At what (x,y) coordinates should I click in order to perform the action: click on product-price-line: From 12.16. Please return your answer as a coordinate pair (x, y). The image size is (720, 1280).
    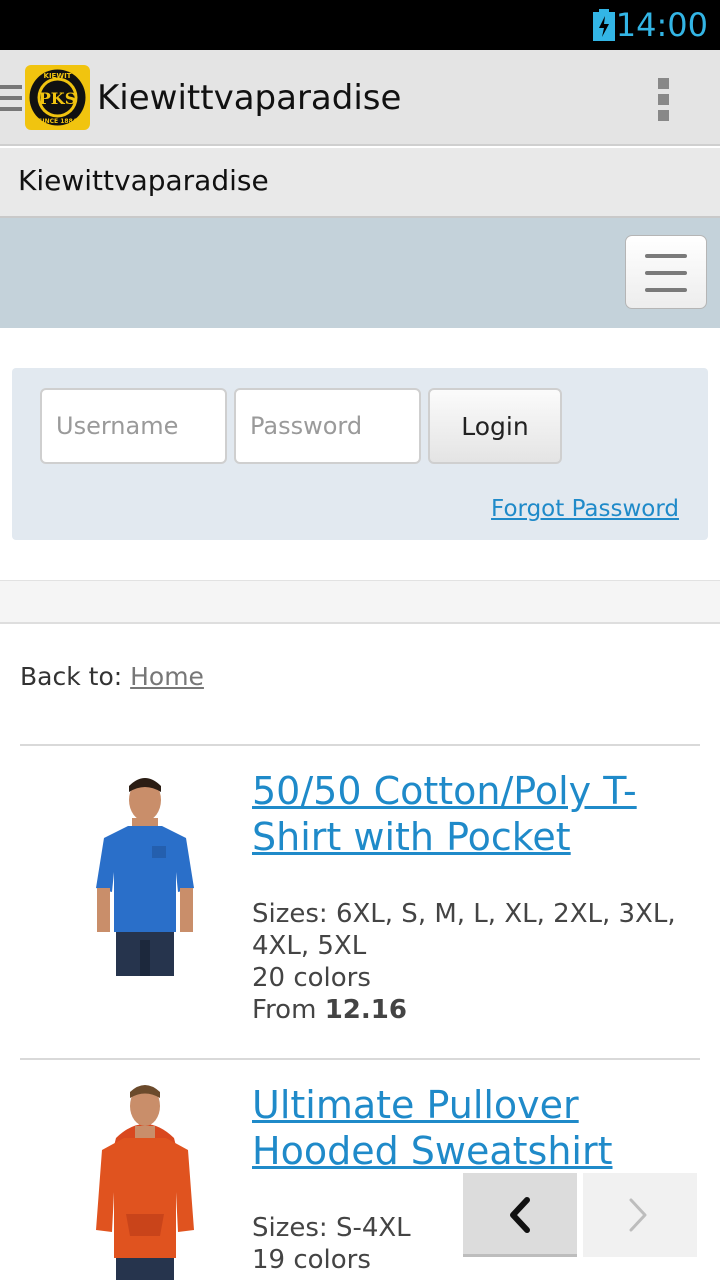
    Looking at the image, I should click on (472, 1010).